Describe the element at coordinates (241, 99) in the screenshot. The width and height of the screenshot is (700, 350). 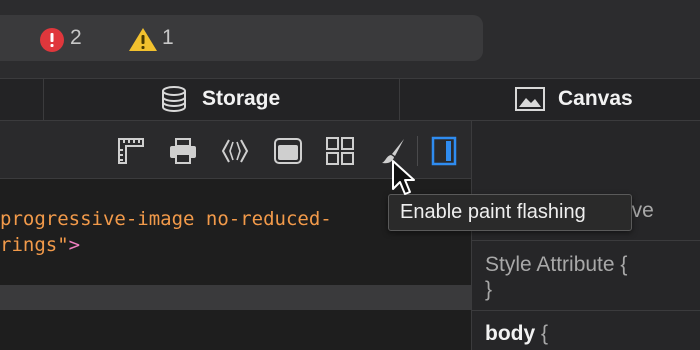
I see `tab-storage: Storage` at that location.